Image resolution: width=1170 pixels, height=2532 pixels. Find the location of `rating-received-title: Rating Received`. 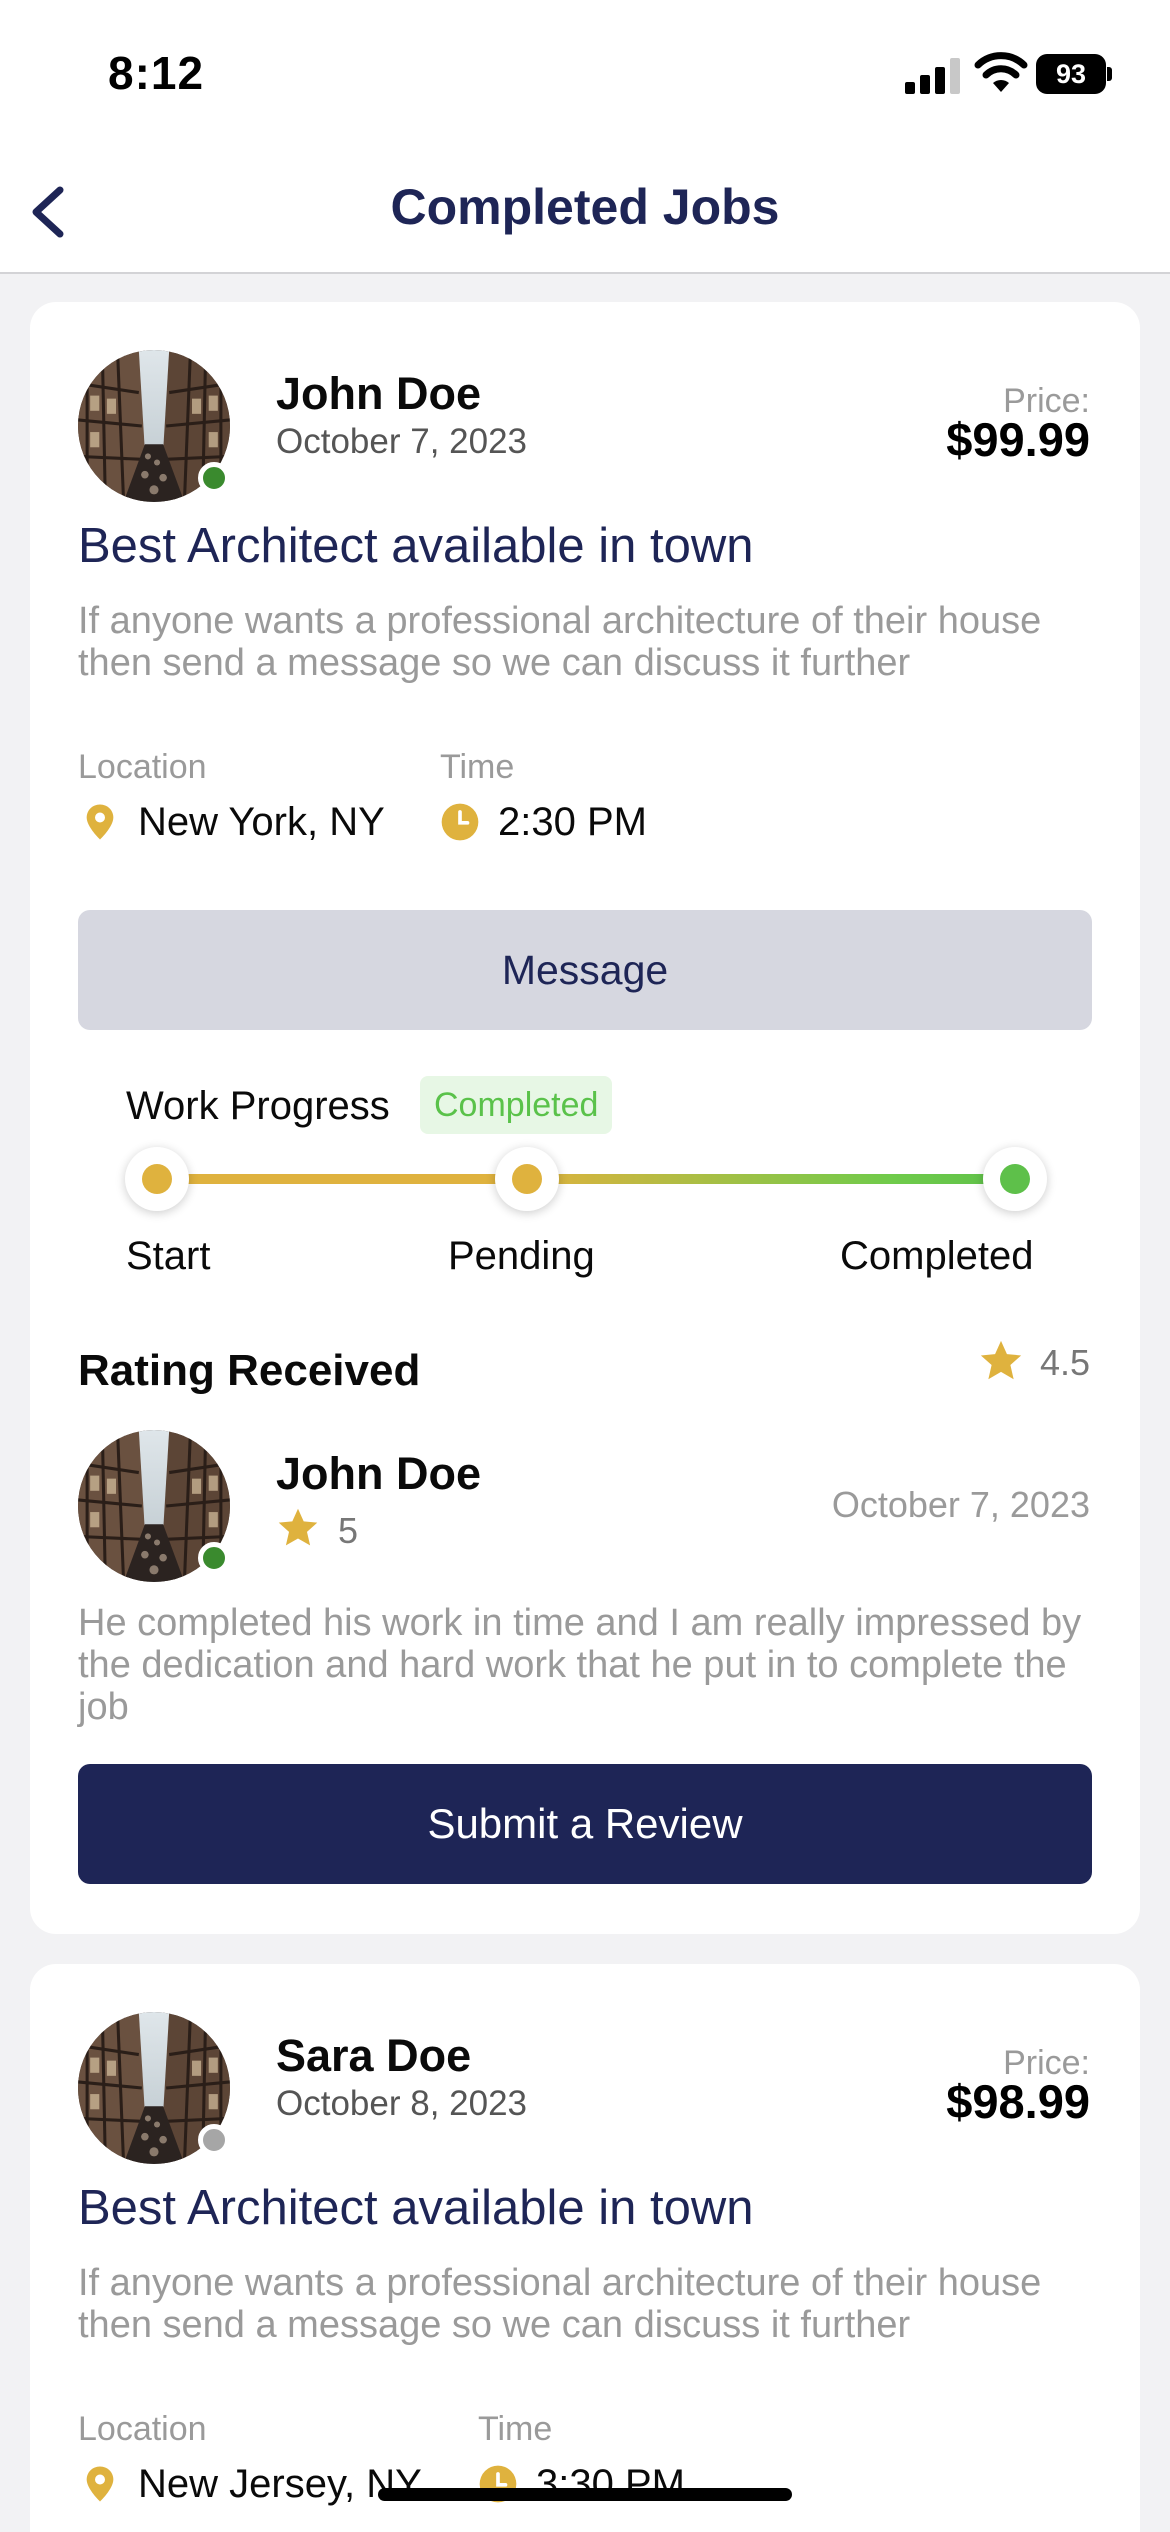

rating-received-title: Rating Received is located at coordinates (249, 1370).